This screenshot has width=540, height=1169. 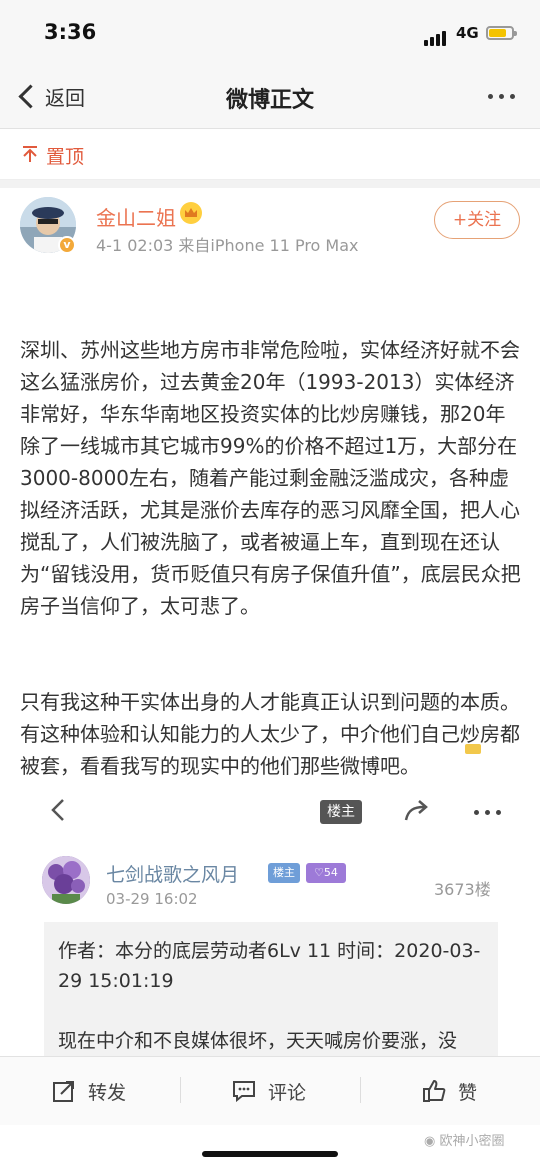 What do you see at coordinates (270, 32) in the screenshot?
I see `status-bar: 3:36 4G` at bounding box center [270, 32].